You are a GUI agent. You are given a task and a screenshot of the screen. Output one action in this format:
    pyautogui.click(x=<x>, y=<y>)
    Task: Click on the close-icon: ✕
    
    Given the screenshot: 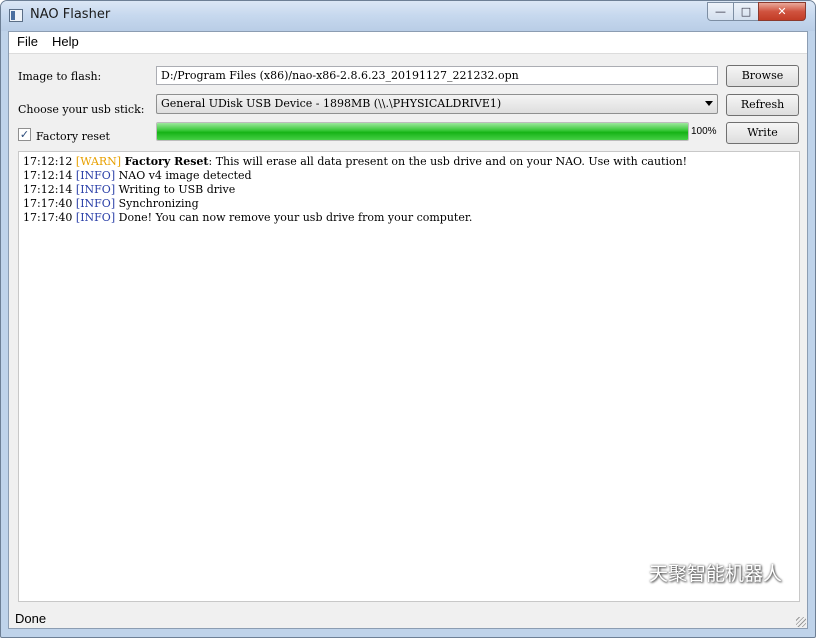 What is the action you would take?
    pyautogui.click(x=782, y=11)
    